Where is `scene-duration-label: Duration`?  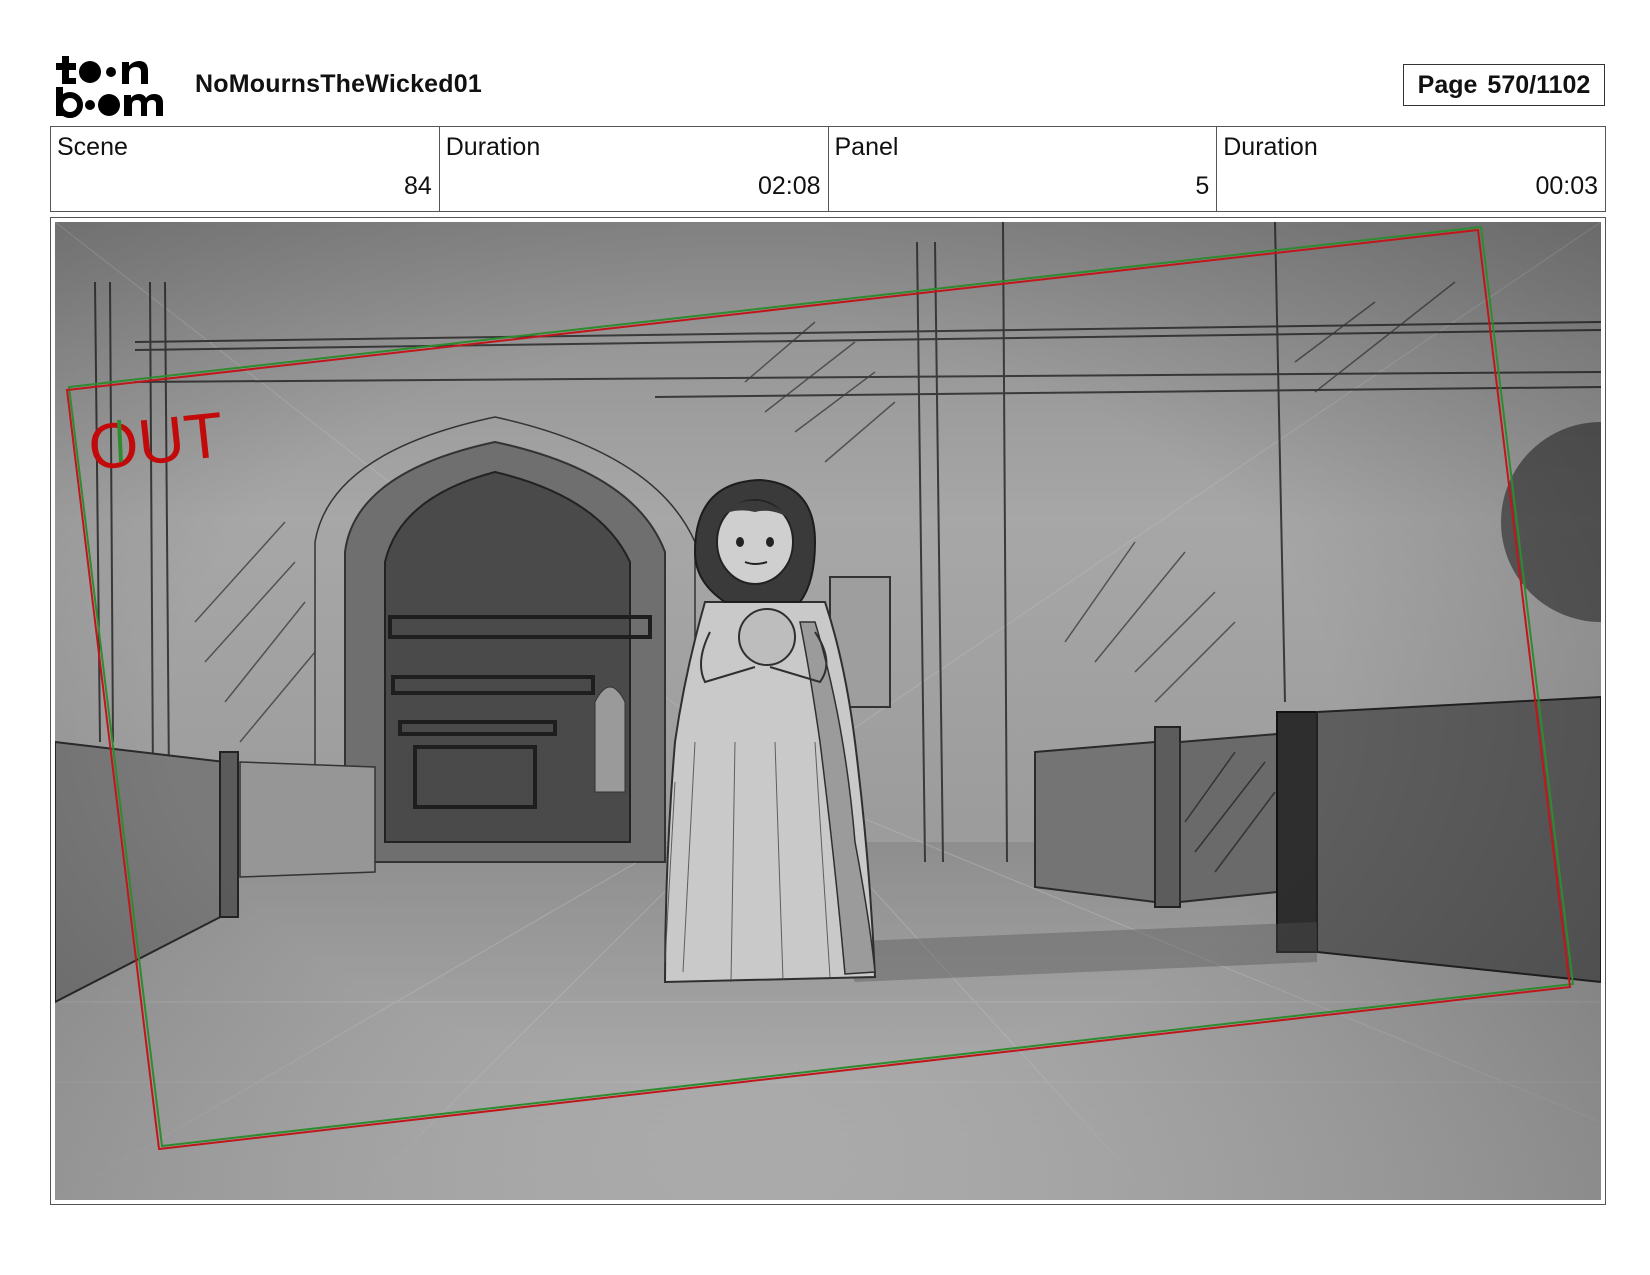 scene-duration-label: Duration is located at coordinates (493, 147).